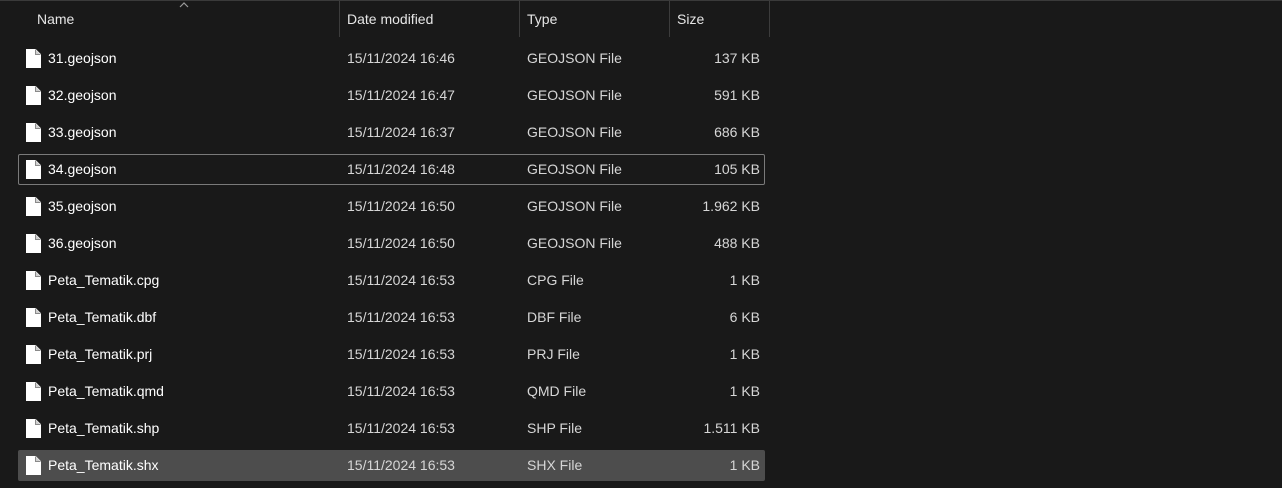  I want to click on column-header-date-label: Date modified, so click(390, 19).